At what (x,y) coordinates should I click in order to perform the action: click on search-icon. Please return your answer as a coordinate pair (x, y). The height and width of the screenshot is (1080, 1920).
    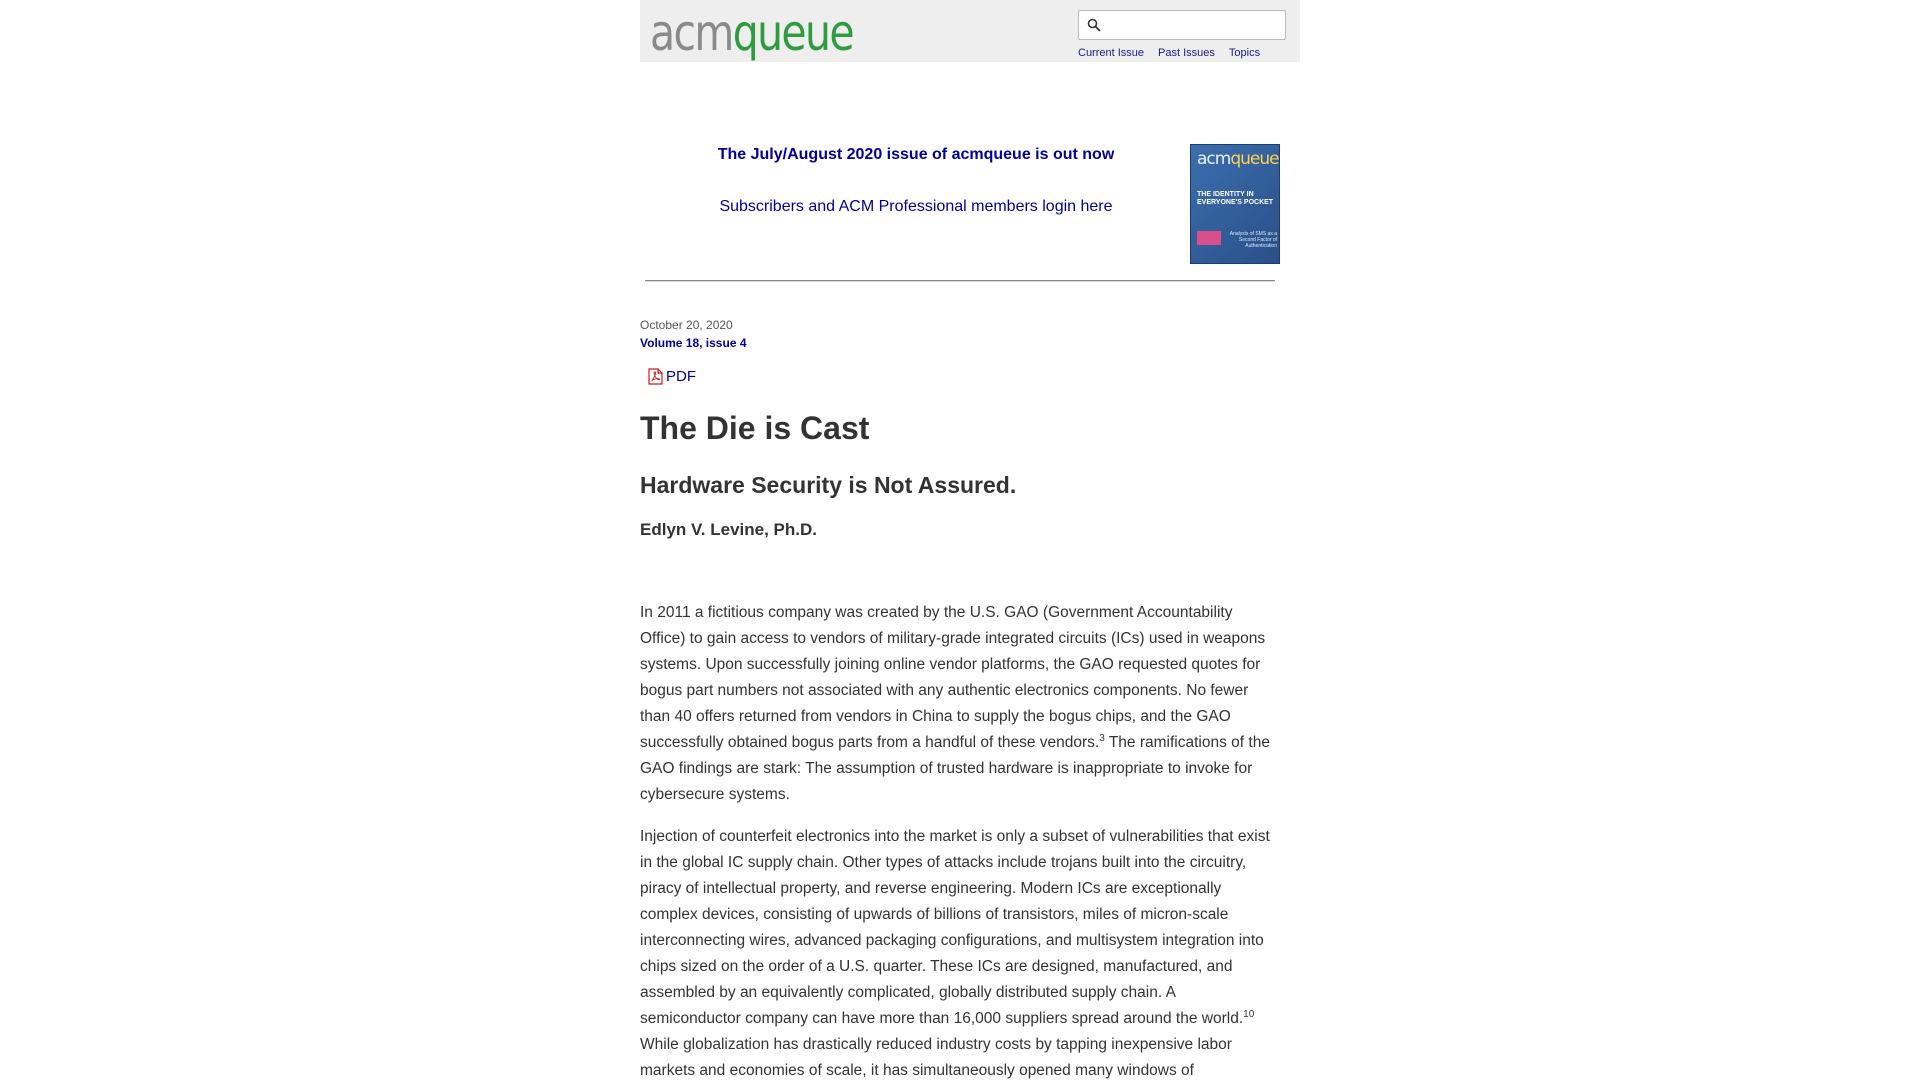
    Looking at the image, I should click on (1094, 25).